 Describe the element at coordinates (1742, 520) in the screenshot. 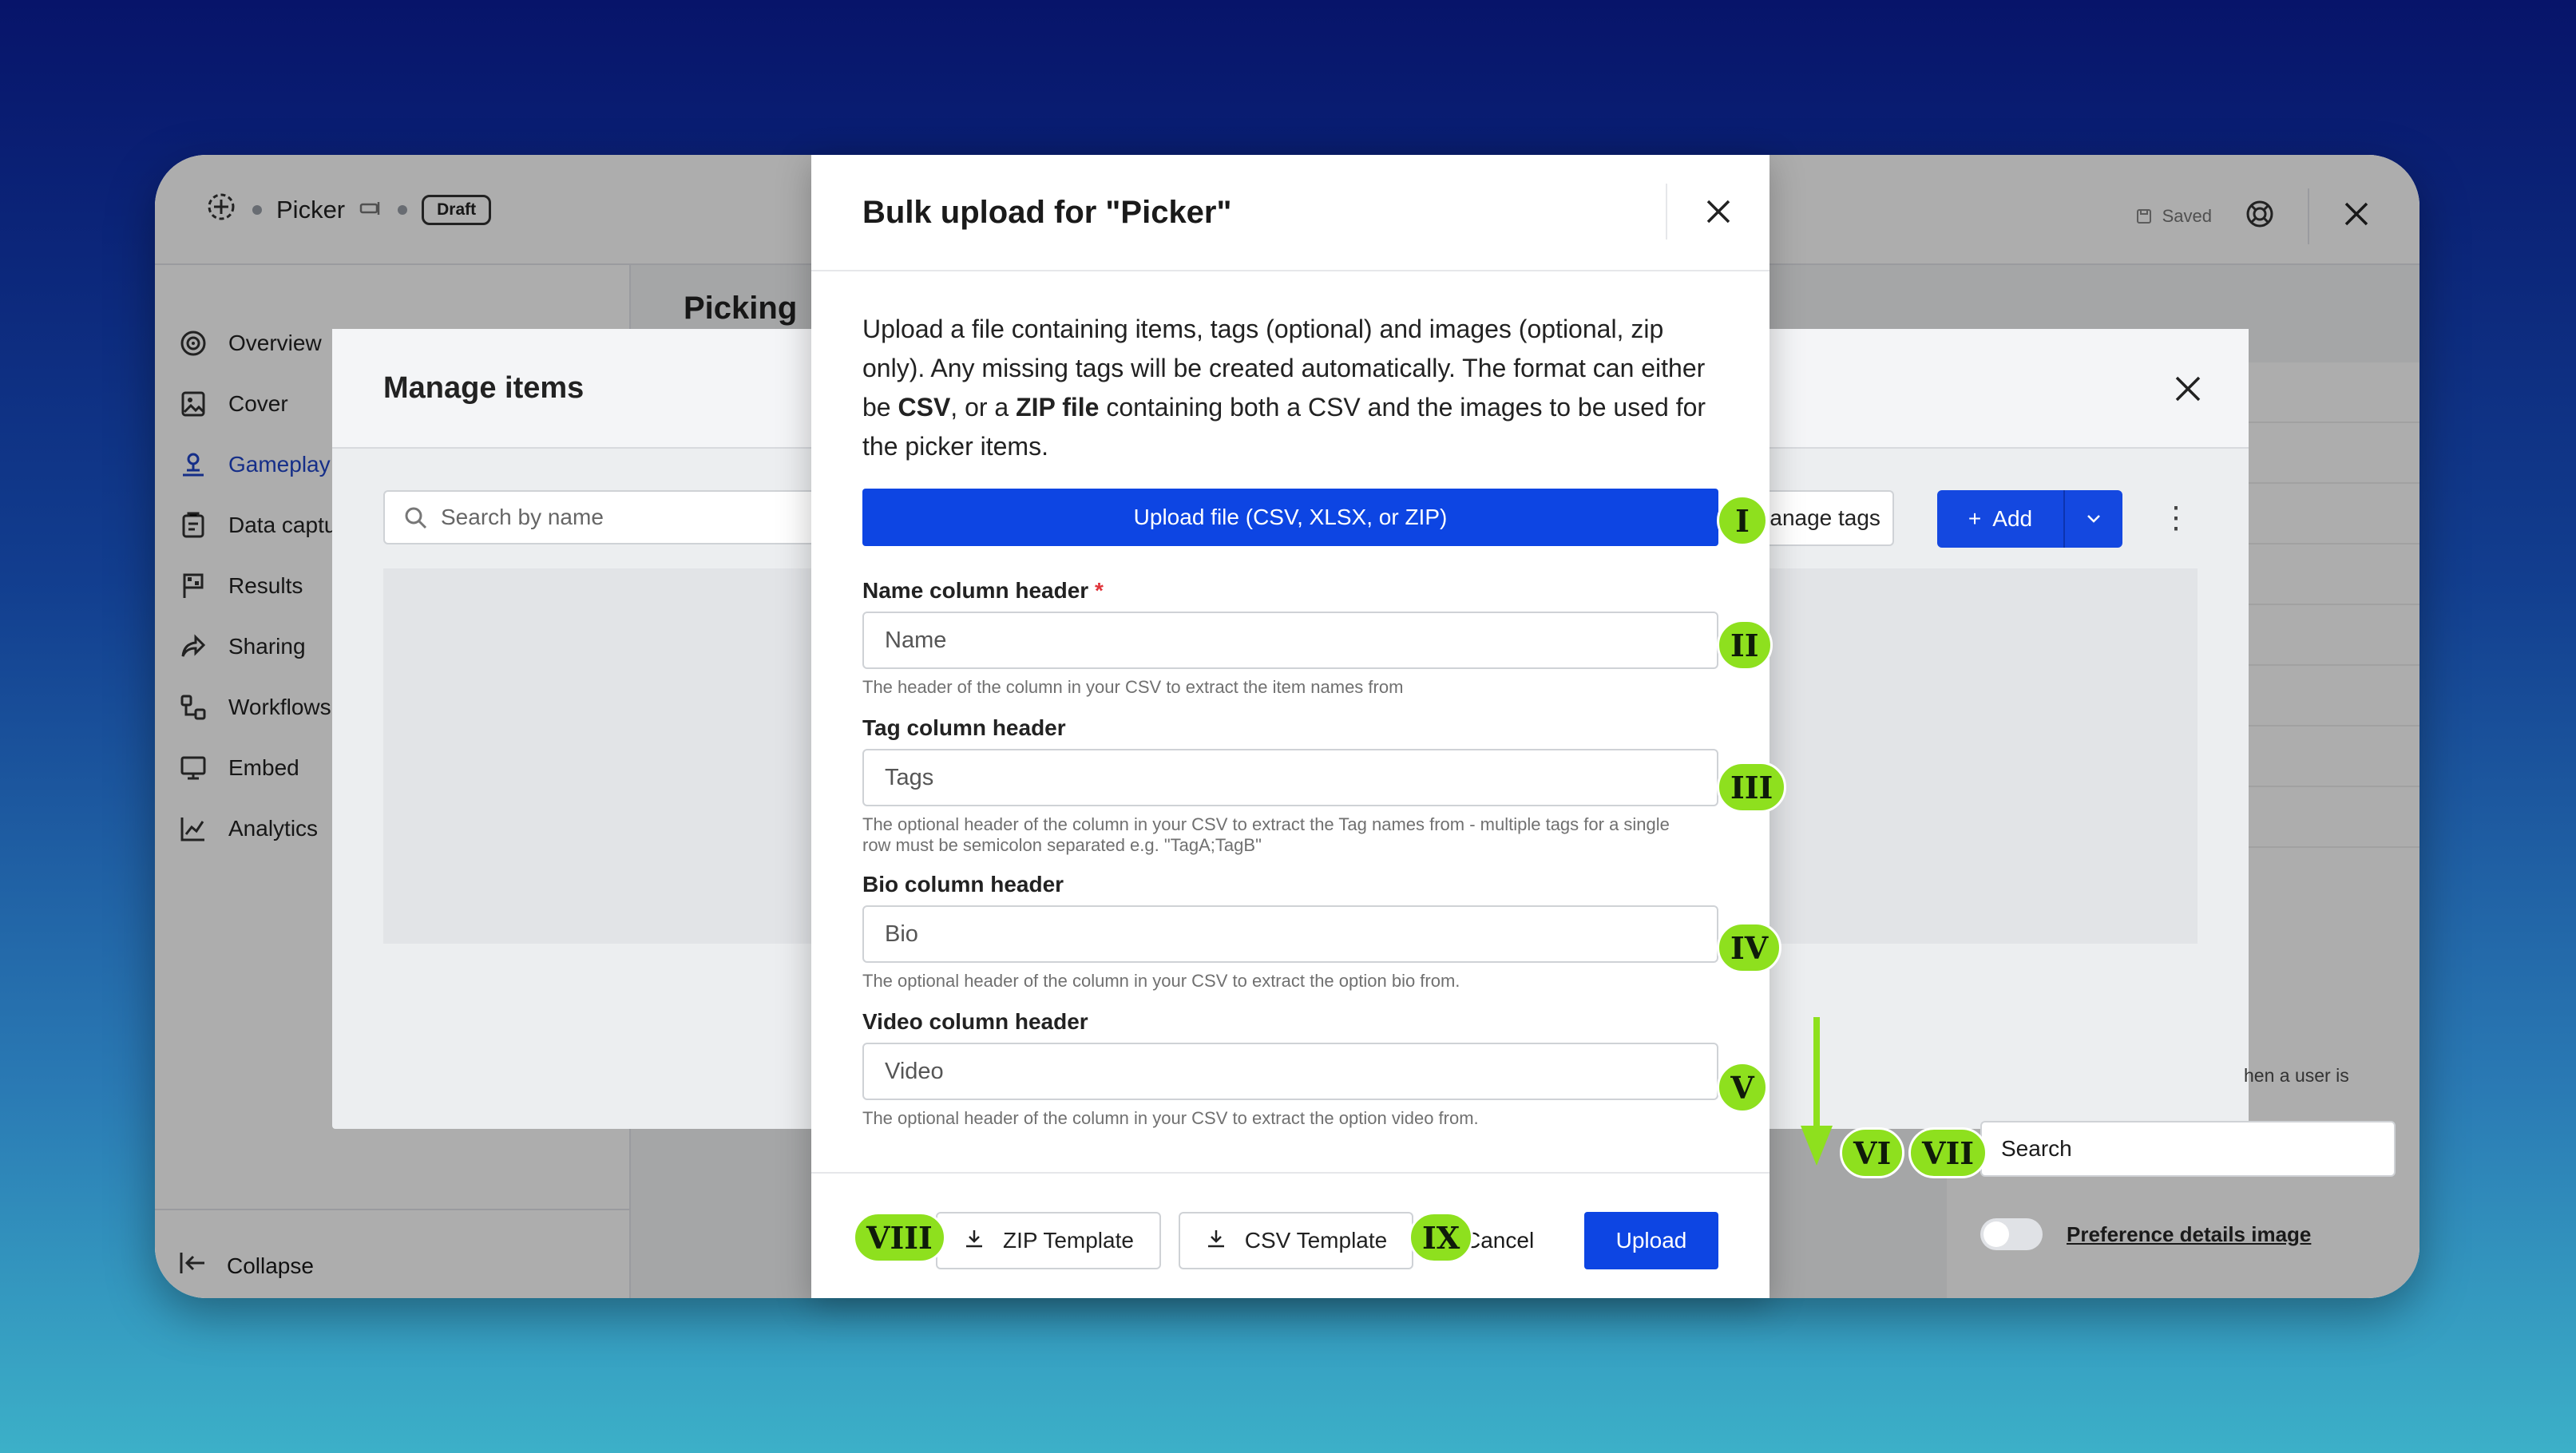

I see `annotation-badge: I` at that location.